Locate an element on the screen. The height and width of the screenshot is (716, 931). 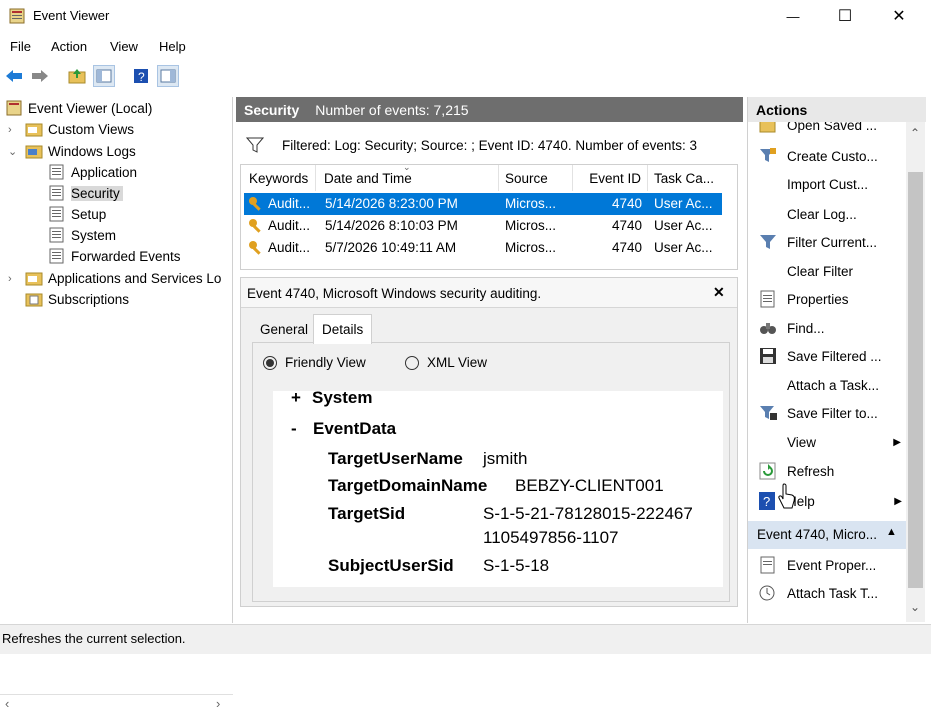
tree-item-custom-views: Custom Views is located at coordinates (79, 129).